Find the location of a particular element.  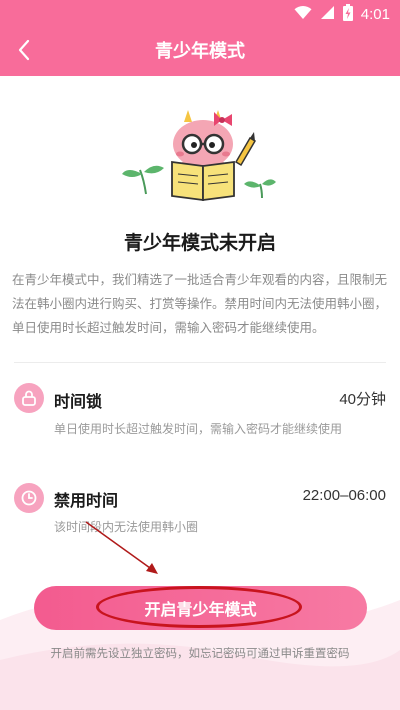

enable-youth-mode-button: 开启青少年模式 is located at coordinates (200, 608).